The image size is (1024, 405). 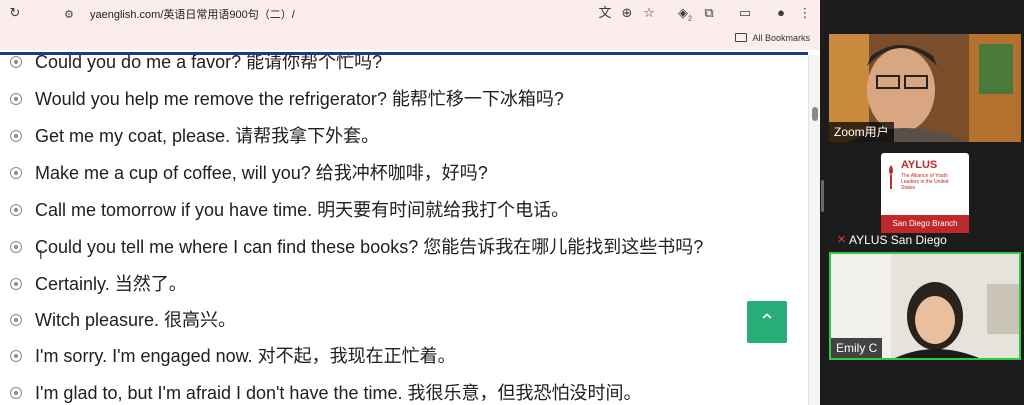 What do you see at coordinates (919, 165) in the screenshot?
I see `aylus-title: AYLUS` at bounding box center [919, 165].